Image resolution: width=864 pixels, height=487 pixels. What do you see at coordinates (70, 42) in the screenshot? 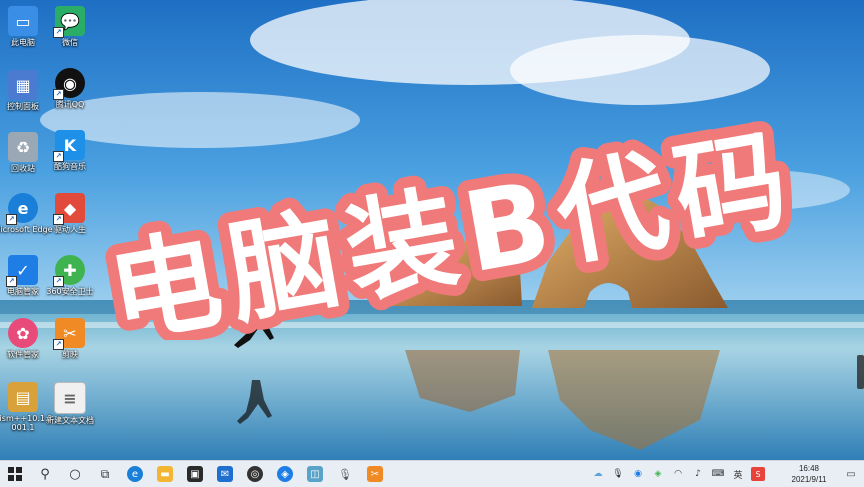
I see `desktop-icon-label: 微信` at bounding box center [70, 42].